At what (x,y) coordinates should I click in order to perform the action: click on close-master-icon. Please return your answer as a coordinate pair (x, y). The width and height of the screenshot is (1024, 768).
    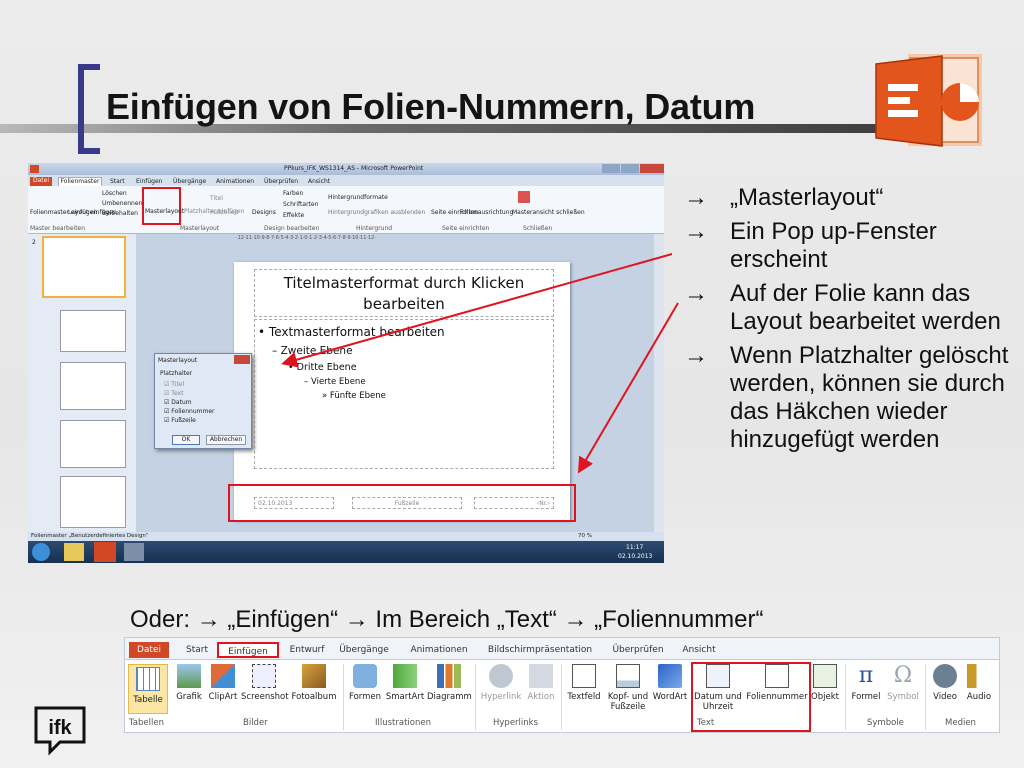
    Looking at the image, I should click on (524, 197).